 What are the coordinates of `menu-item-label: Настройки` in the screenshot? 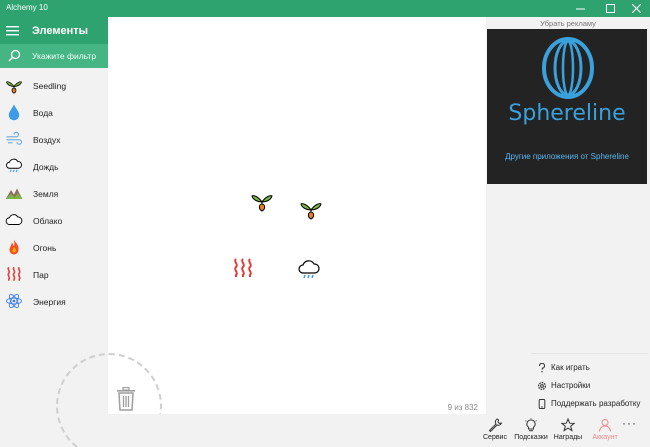 It's located at (571, 385).